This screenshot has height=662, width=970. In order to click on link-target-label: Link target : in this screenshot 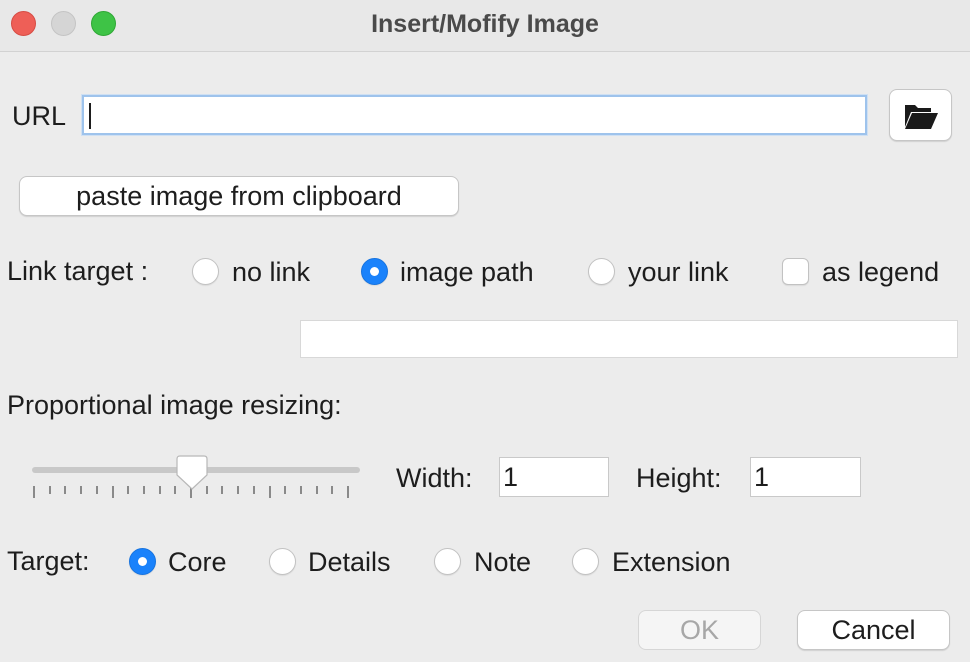, I will do `click(78, 271)`.